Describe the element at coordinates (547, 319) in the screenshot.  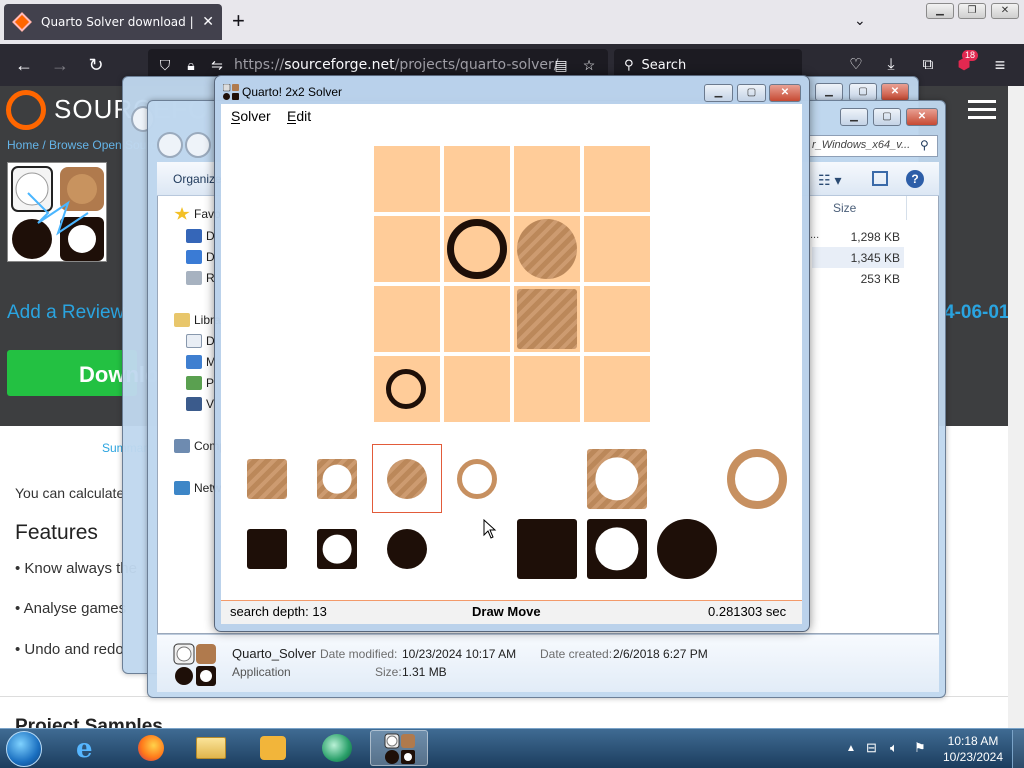
I see `board-piece-light-tall-square-solid` at that location.